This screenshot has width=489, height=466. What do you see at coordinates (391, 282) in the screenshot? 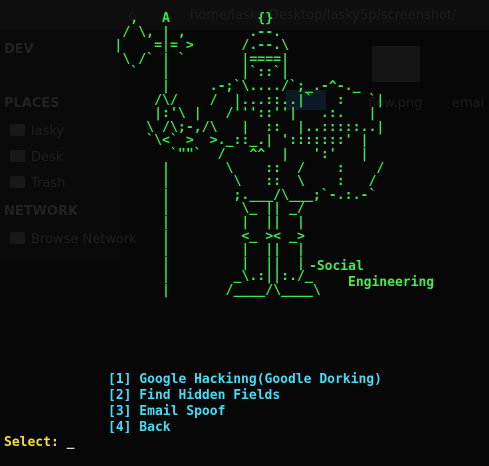
I see `banner-signature-suffix: Engineering` at bounding box center [391, 282].